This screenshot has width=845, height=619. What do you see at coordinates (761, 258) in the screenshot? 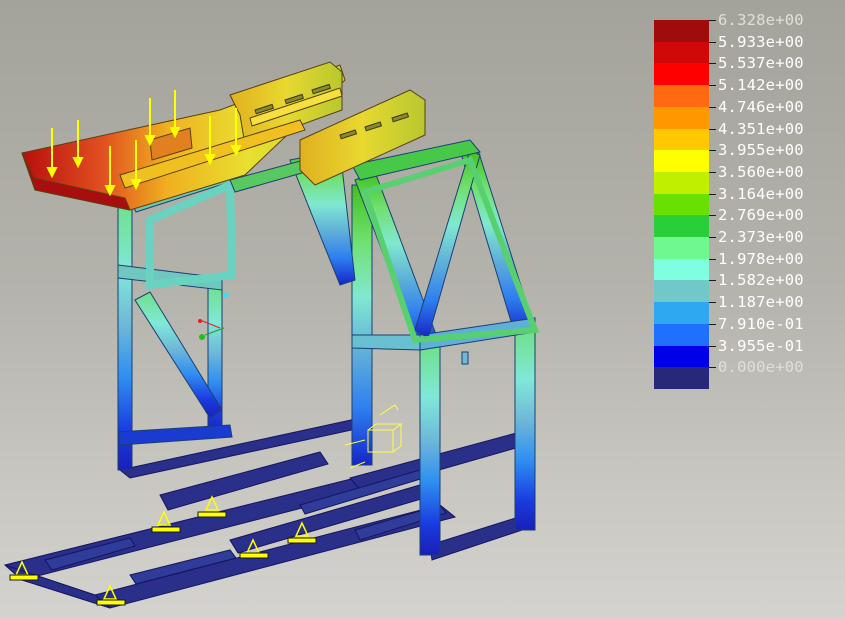
I see `legend-label: 1.978e+00` at bounding box center [761, 258].